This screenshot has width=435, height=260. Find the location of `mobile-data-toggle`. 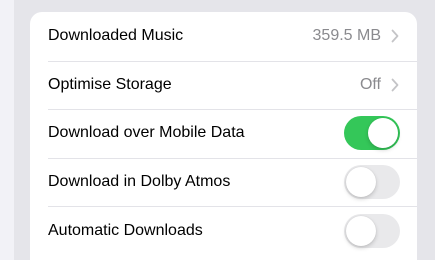

mobile-data-toggle is located at coordinates (372, 133).